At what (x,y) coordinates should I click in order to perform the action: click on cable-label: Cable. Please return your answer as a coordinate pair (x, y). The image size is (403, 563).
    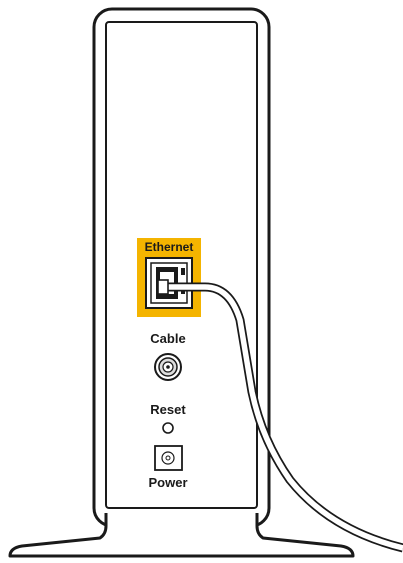
    Looking at the image, I should click on (167, 338).